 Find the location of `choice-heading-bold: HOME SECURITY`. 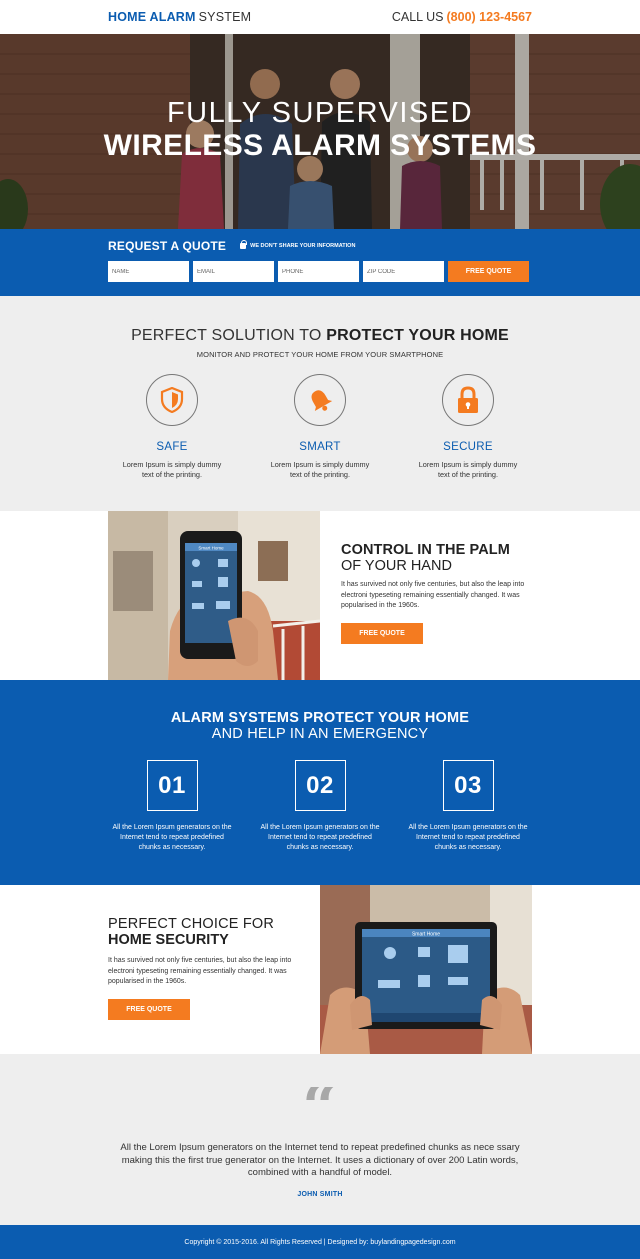

choice-heading-bold: HOME SECURITY is located at coordinates (168, 940).